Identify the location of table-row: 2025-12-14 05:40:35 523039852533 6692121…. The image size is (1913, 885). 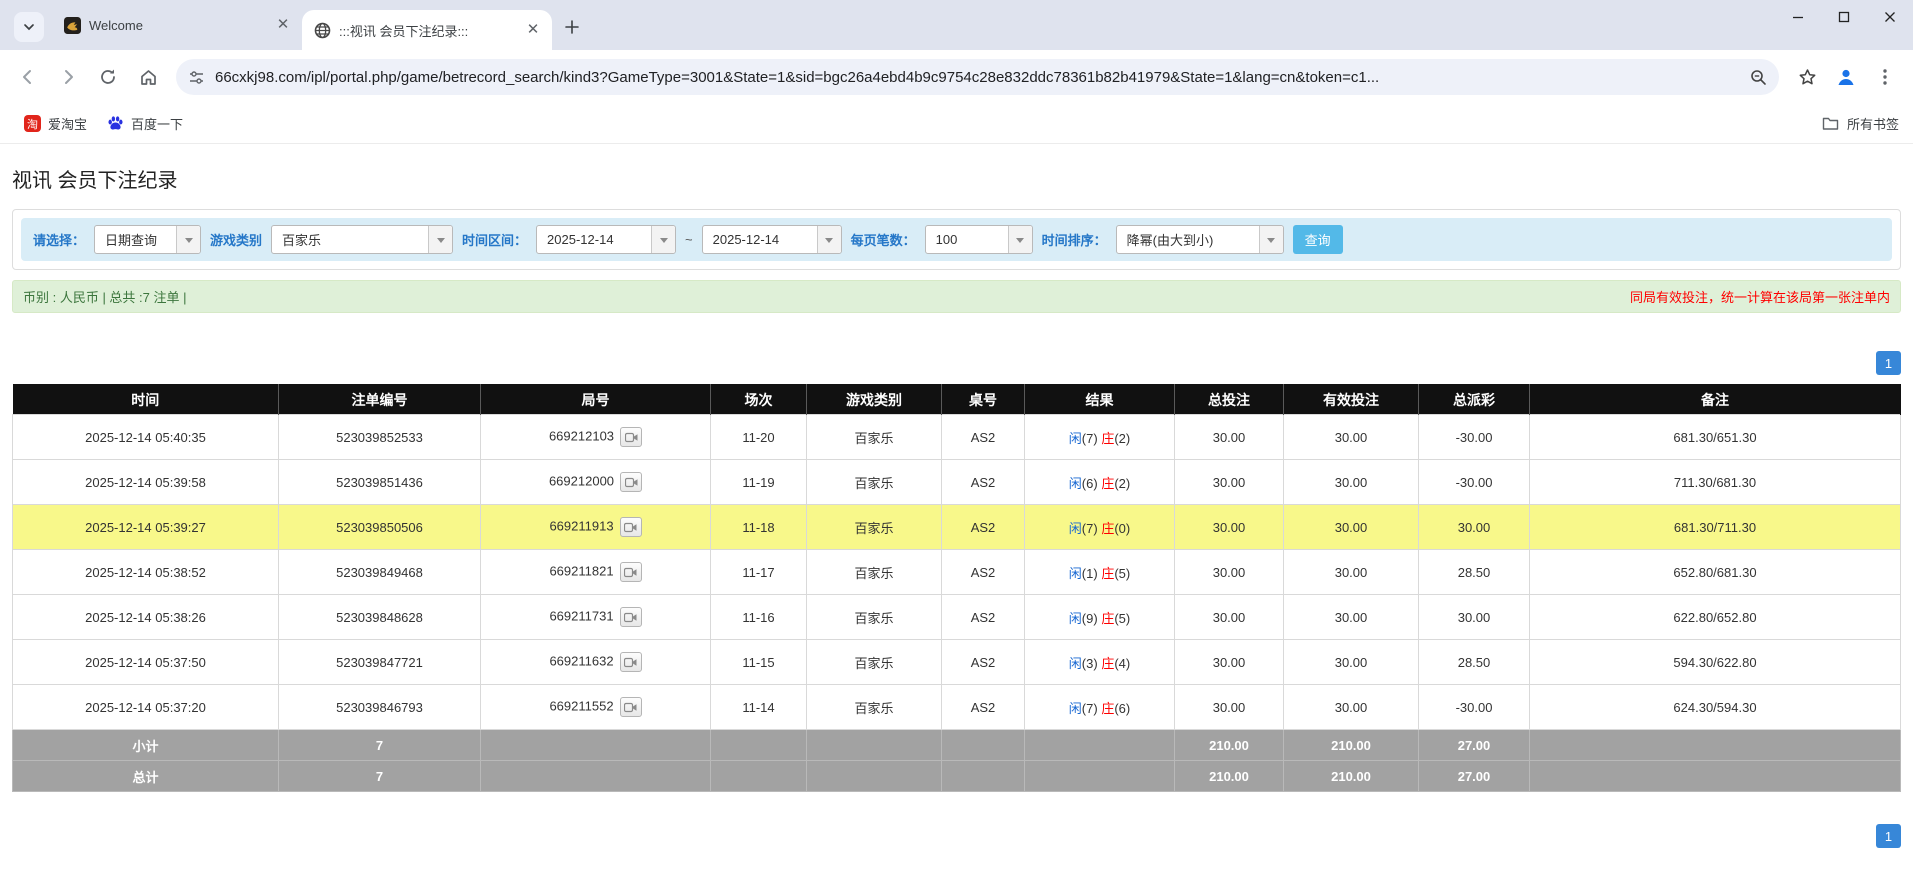
(956, 437).